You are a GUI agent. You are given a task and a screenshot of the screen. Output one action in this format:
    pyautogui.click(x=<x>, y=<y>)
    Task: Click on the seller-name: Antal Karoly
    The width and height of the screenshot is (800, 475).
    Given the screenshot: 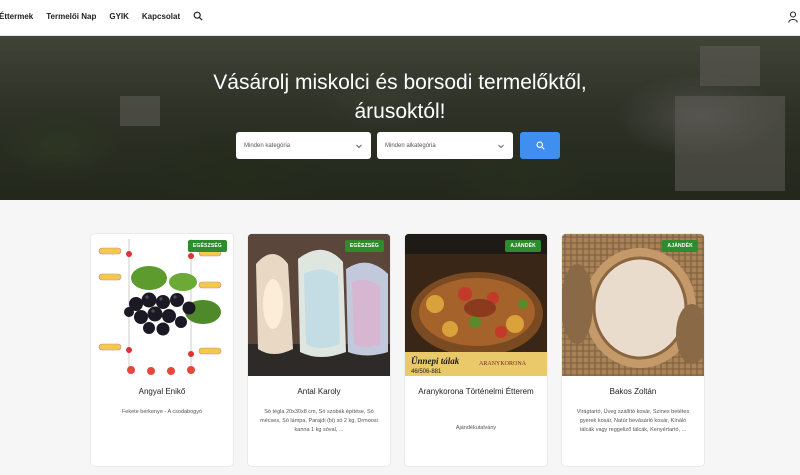 What is the action you would take?
    pyautogui.click(x=319, y=391)
    